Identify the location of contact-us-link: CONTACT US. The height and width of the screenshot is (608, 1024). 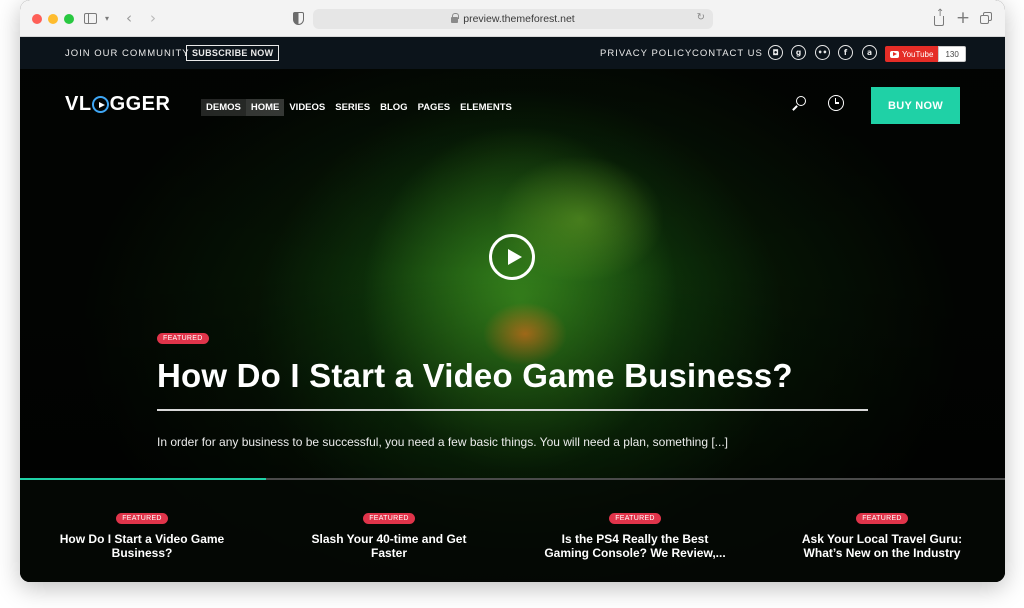
(727, 53).